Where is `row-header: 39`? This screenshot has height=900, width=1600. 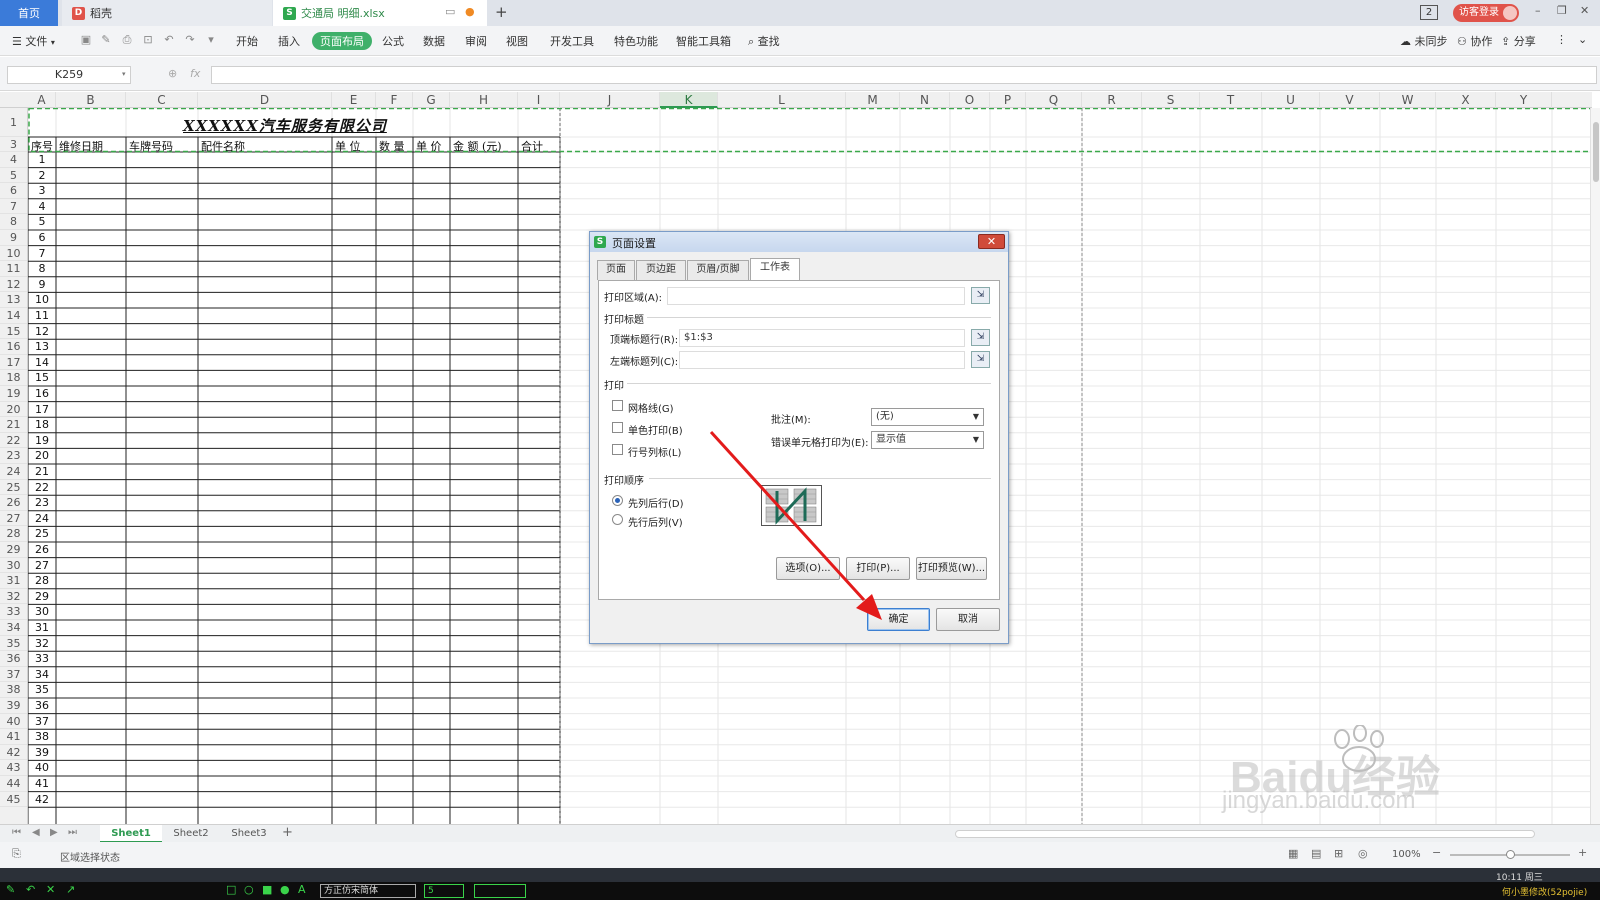
row-header: 39 is located at coordinates (13, 706).